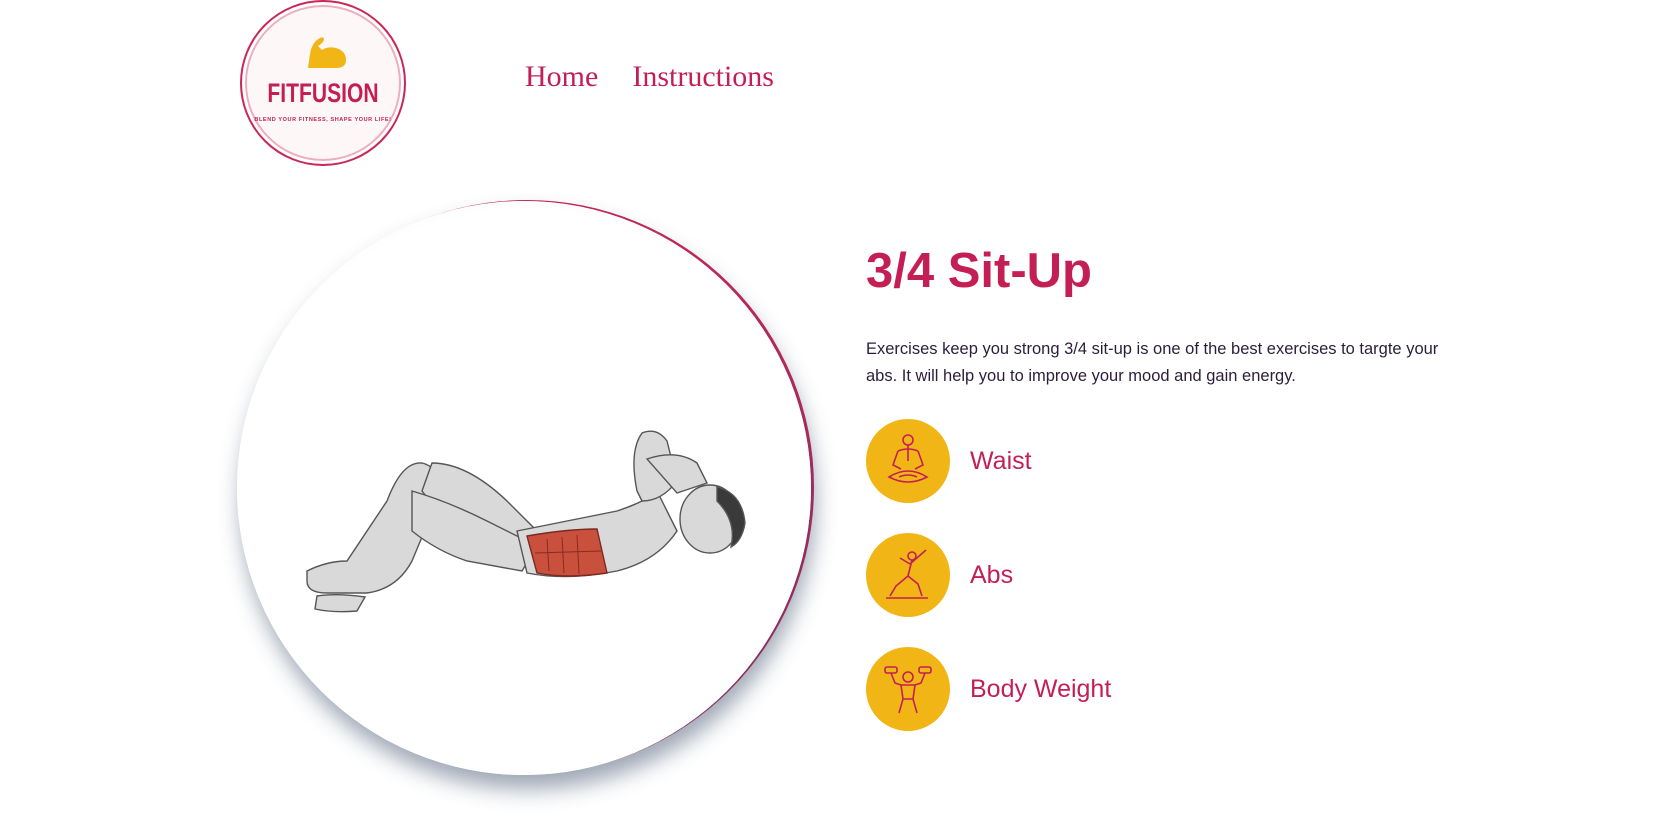 Image resolution: width=1680 pixels, height=823 pixels. I want to click on tag-waist-label: Waist, so click(1001, 460).